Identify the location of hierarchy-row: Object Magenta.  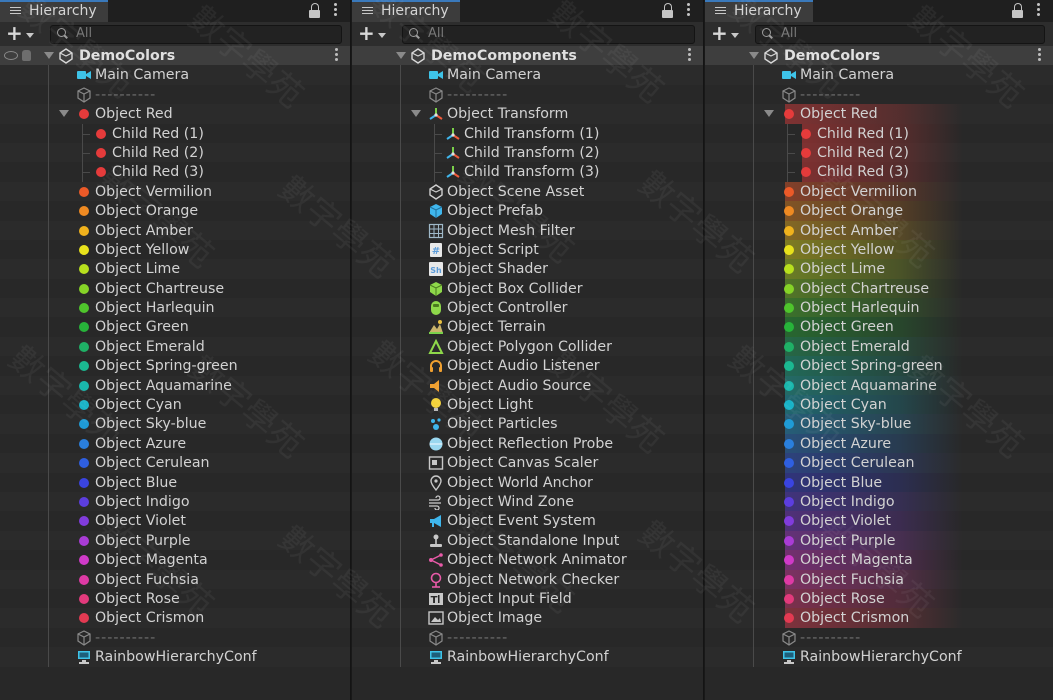
(175, 560).